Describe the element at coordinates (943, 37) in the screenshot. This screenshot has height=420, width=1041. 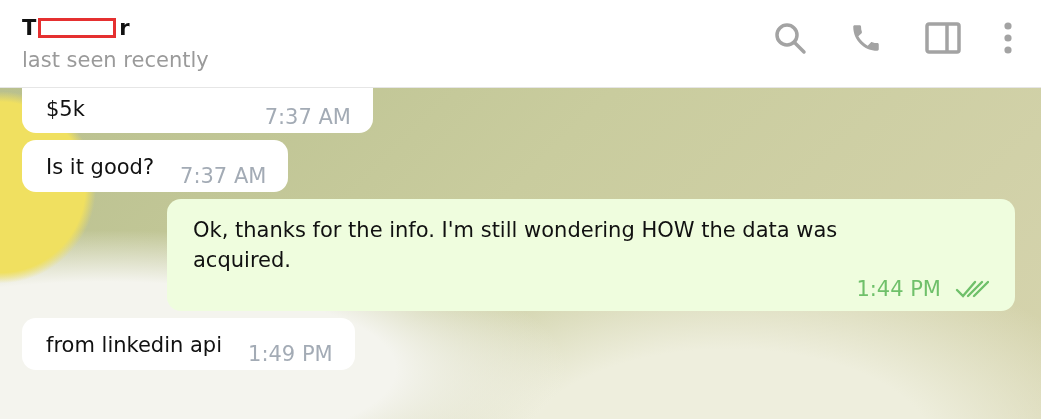
I see `sidebar-toggle-icon` at that location.